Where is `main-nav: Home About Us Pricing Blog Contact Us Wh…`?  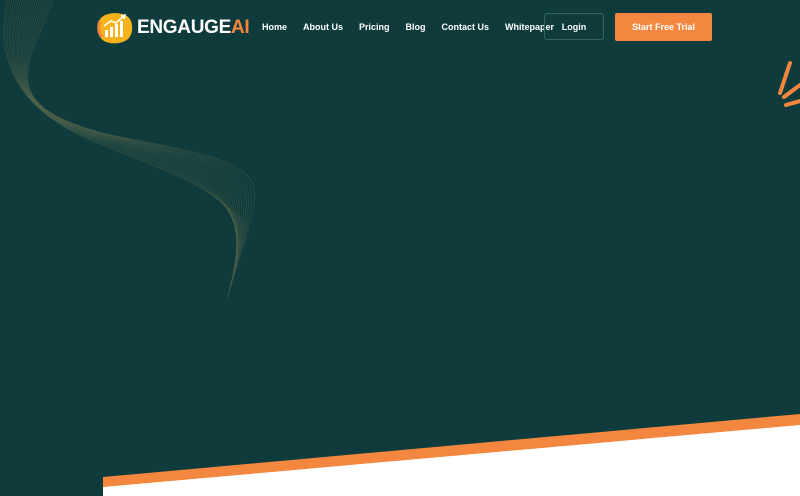
main-nav: Home About Us Pricing Blog Contact Us Wh… is located at coordinates (416, 27).